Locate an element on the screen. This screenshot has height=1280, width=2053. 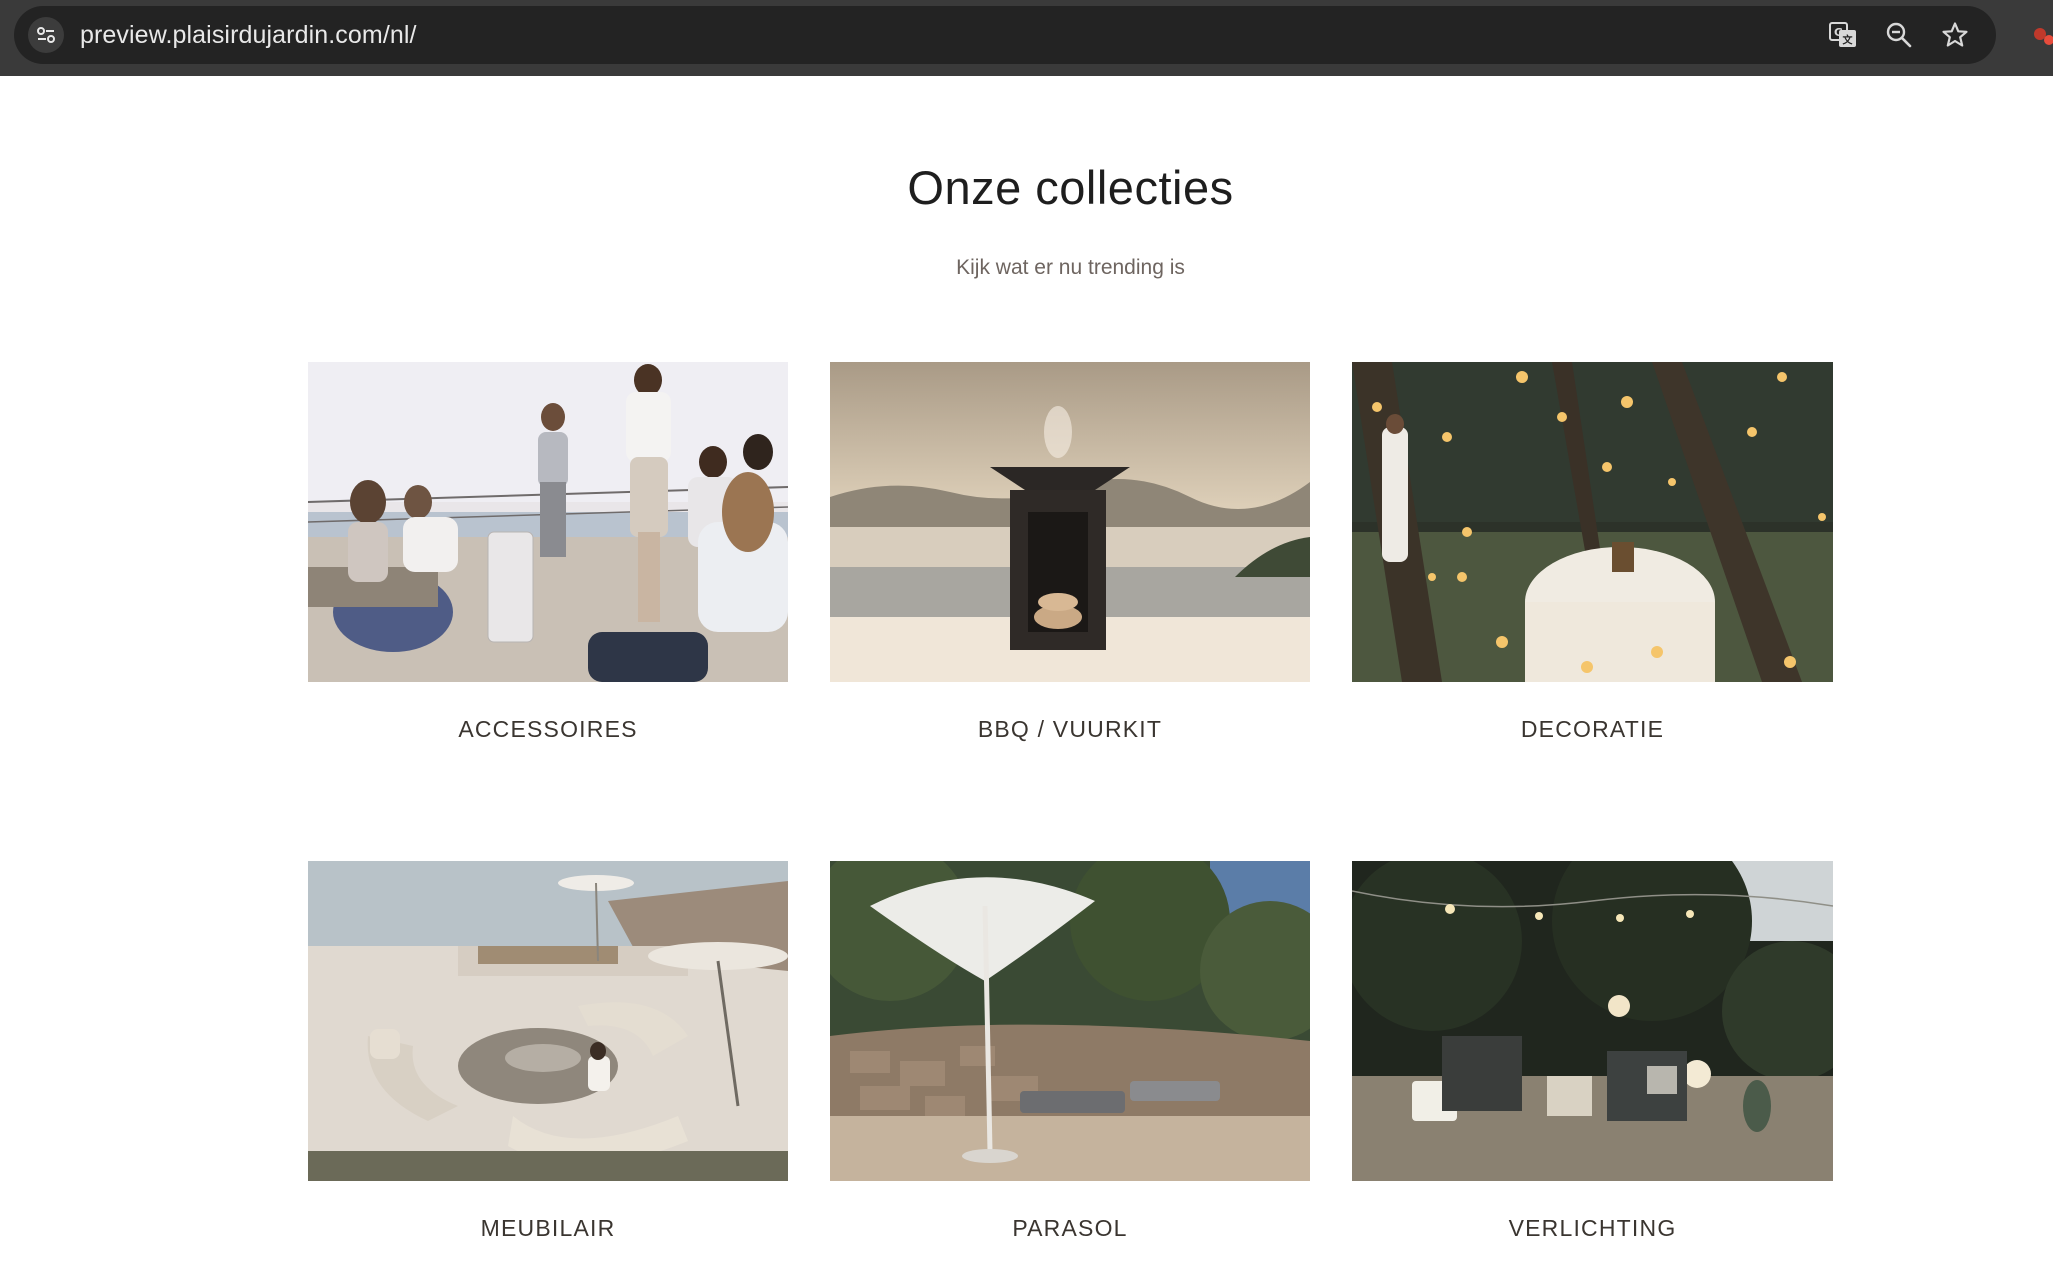
garden-lighting-photo is located at coordinates (1592, 1021).